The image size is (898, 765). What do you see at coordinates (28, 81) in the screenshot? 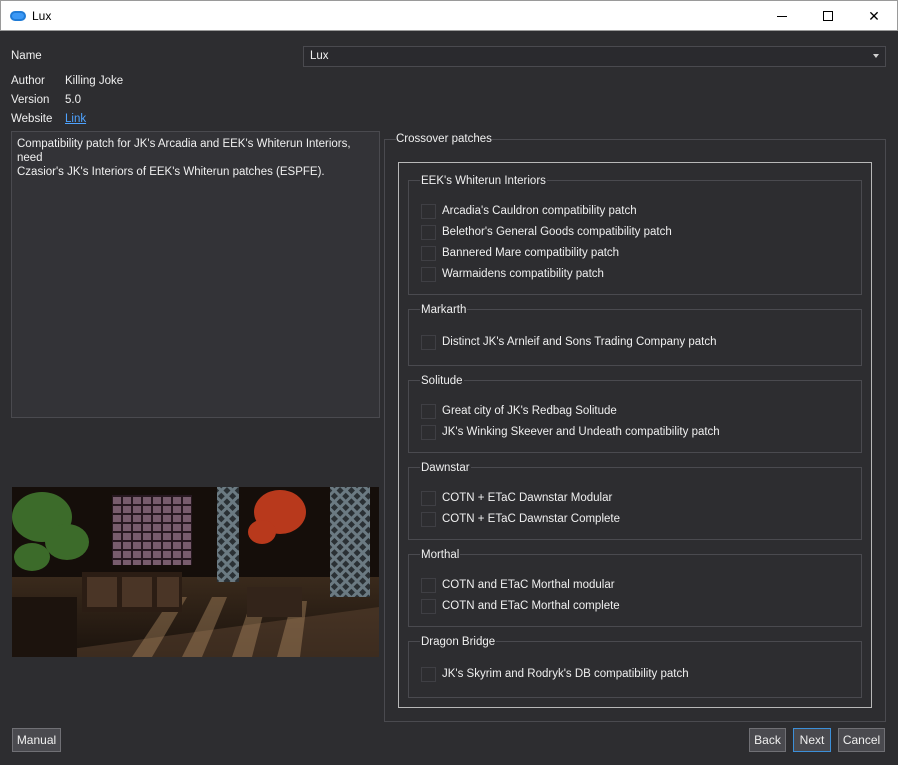
I see `author-label: Author` at bounding box center [28, 81].